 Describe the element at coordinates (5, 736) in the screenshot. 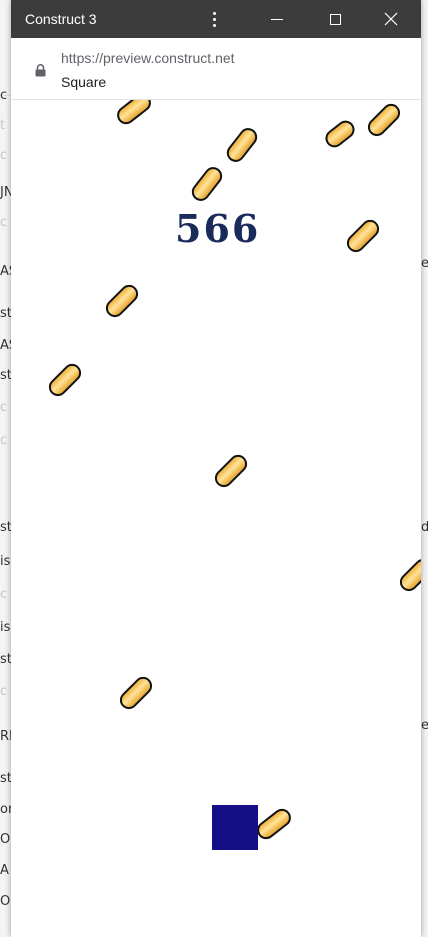

I see `background-text: RE` at that location.